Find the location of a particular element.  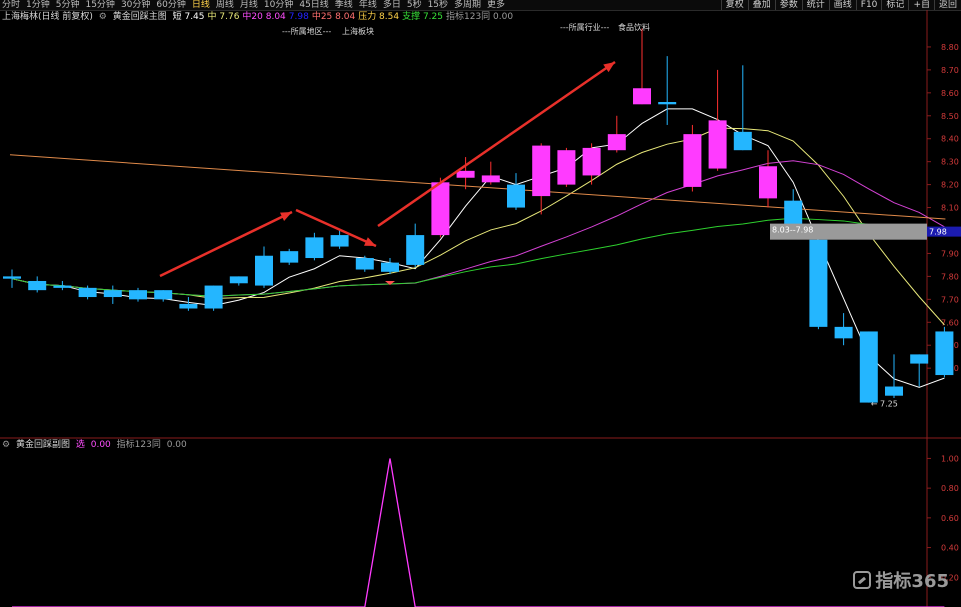

region-label: ---所属地区--- is located at coordinates (306, 31).